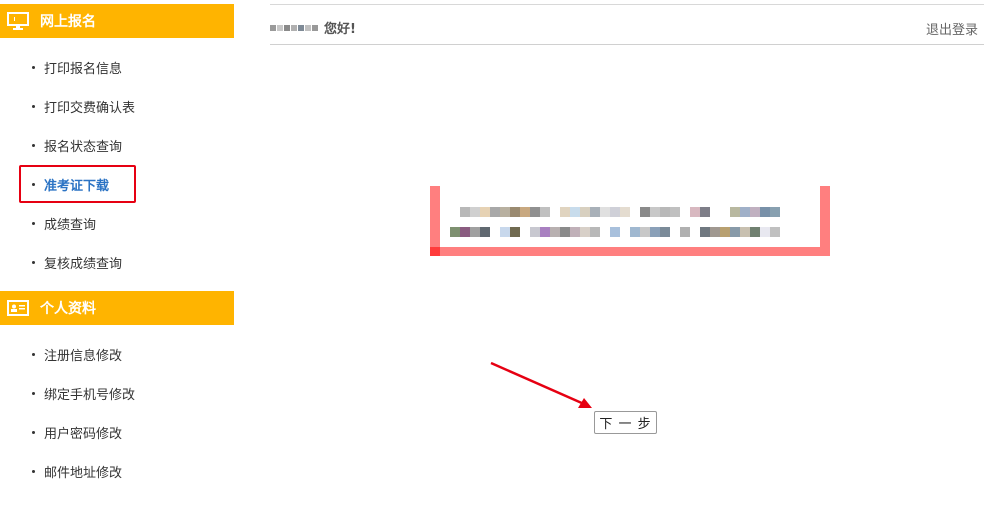 Image resolution: width=996 pixels, height=507 pixels. What do you see at coordinates (90, 108) in the screenshot?
I see `sidebar-item-label: 打印交费确认表` at bounding box center [90, 108].